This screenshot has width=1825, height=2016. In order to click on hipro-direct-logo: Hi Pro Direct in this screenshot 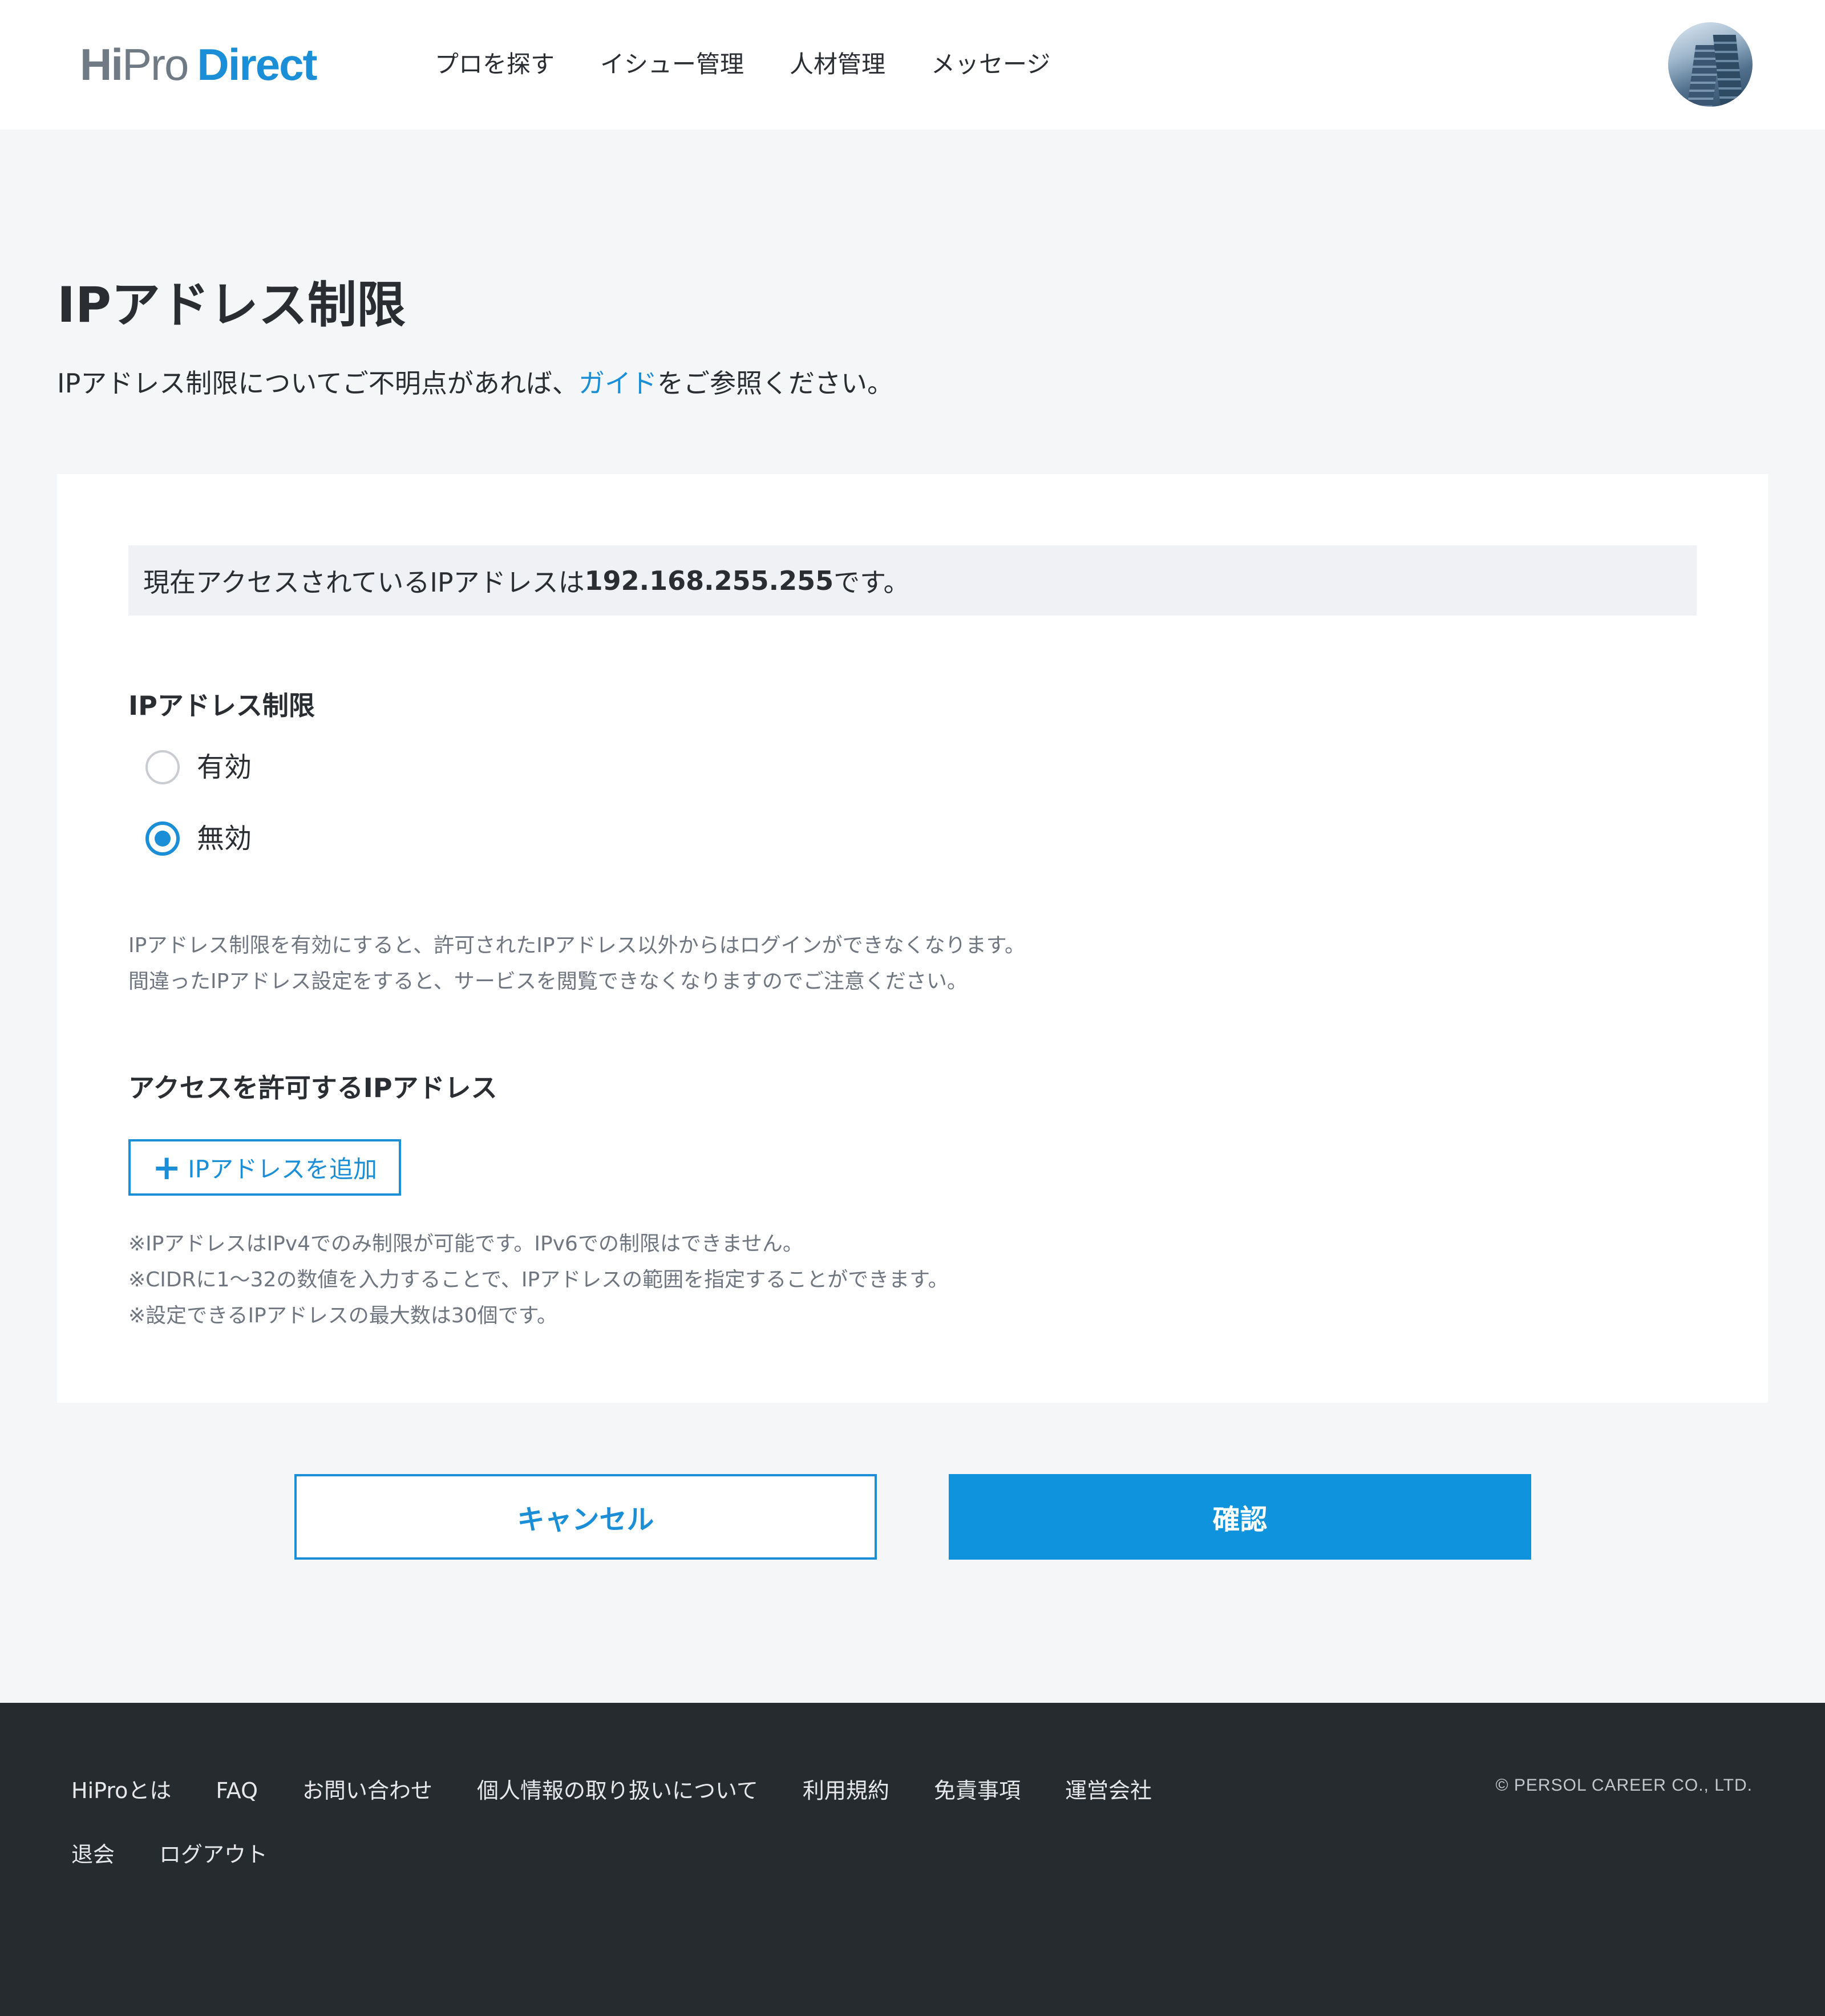, I will do `click(198, 65)`.